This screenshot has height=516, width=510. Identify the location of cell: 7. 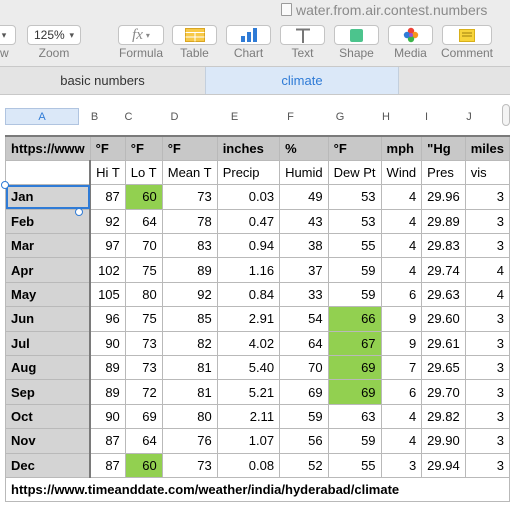
(401, 368).